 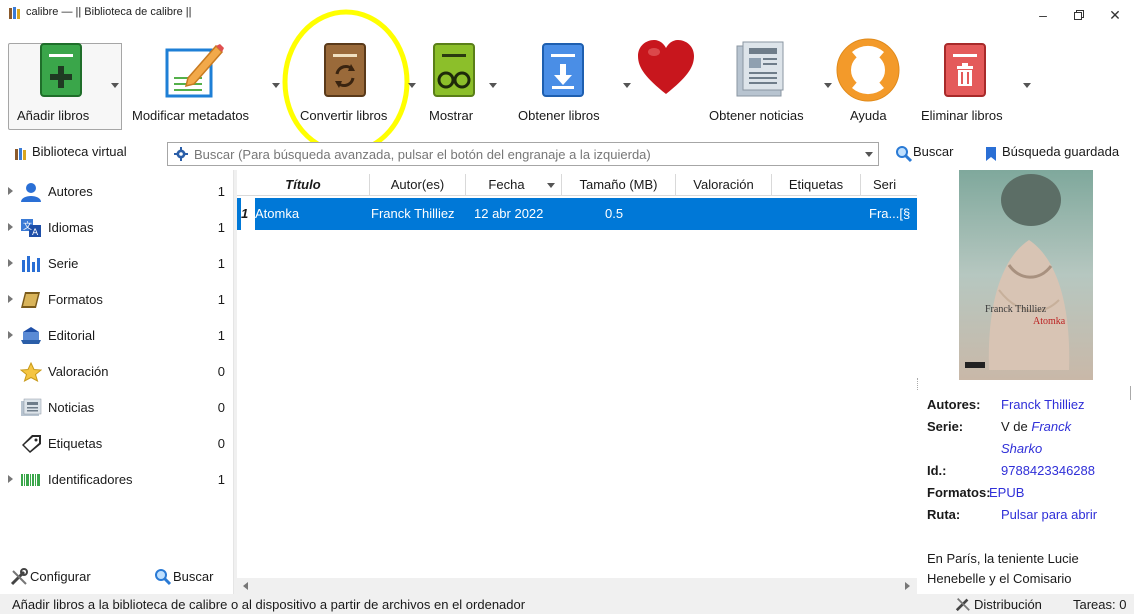 What do you see at coordinates (559, 115) in the screenshot?
I see `get-books-label: Obtener libros` at bounding box center [559, 115].